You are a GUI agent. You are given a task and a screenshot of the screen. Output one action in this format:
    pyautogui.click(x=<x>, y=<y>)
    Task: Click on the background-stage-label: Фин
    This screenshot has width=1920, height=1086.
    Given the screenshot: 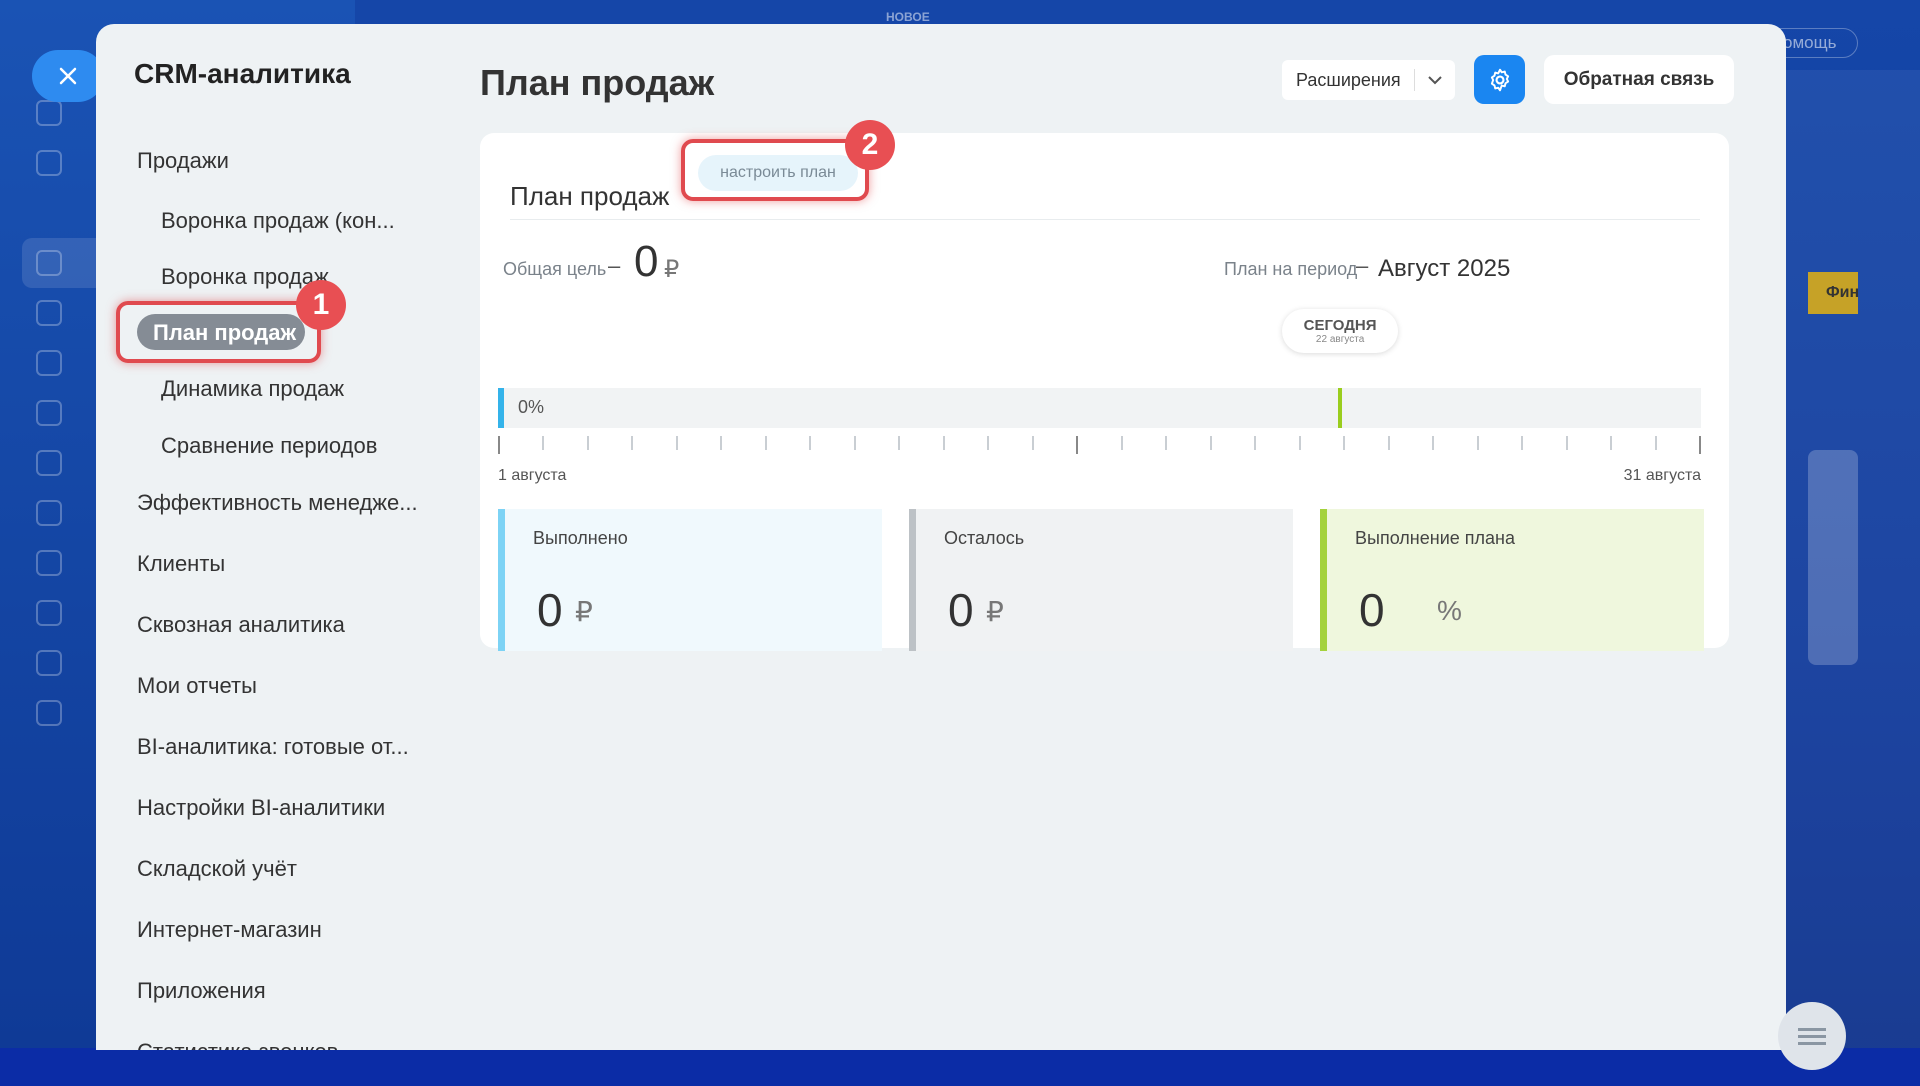 What is the action you would take?
    pyautogui.click(x=1833, y=293)
    